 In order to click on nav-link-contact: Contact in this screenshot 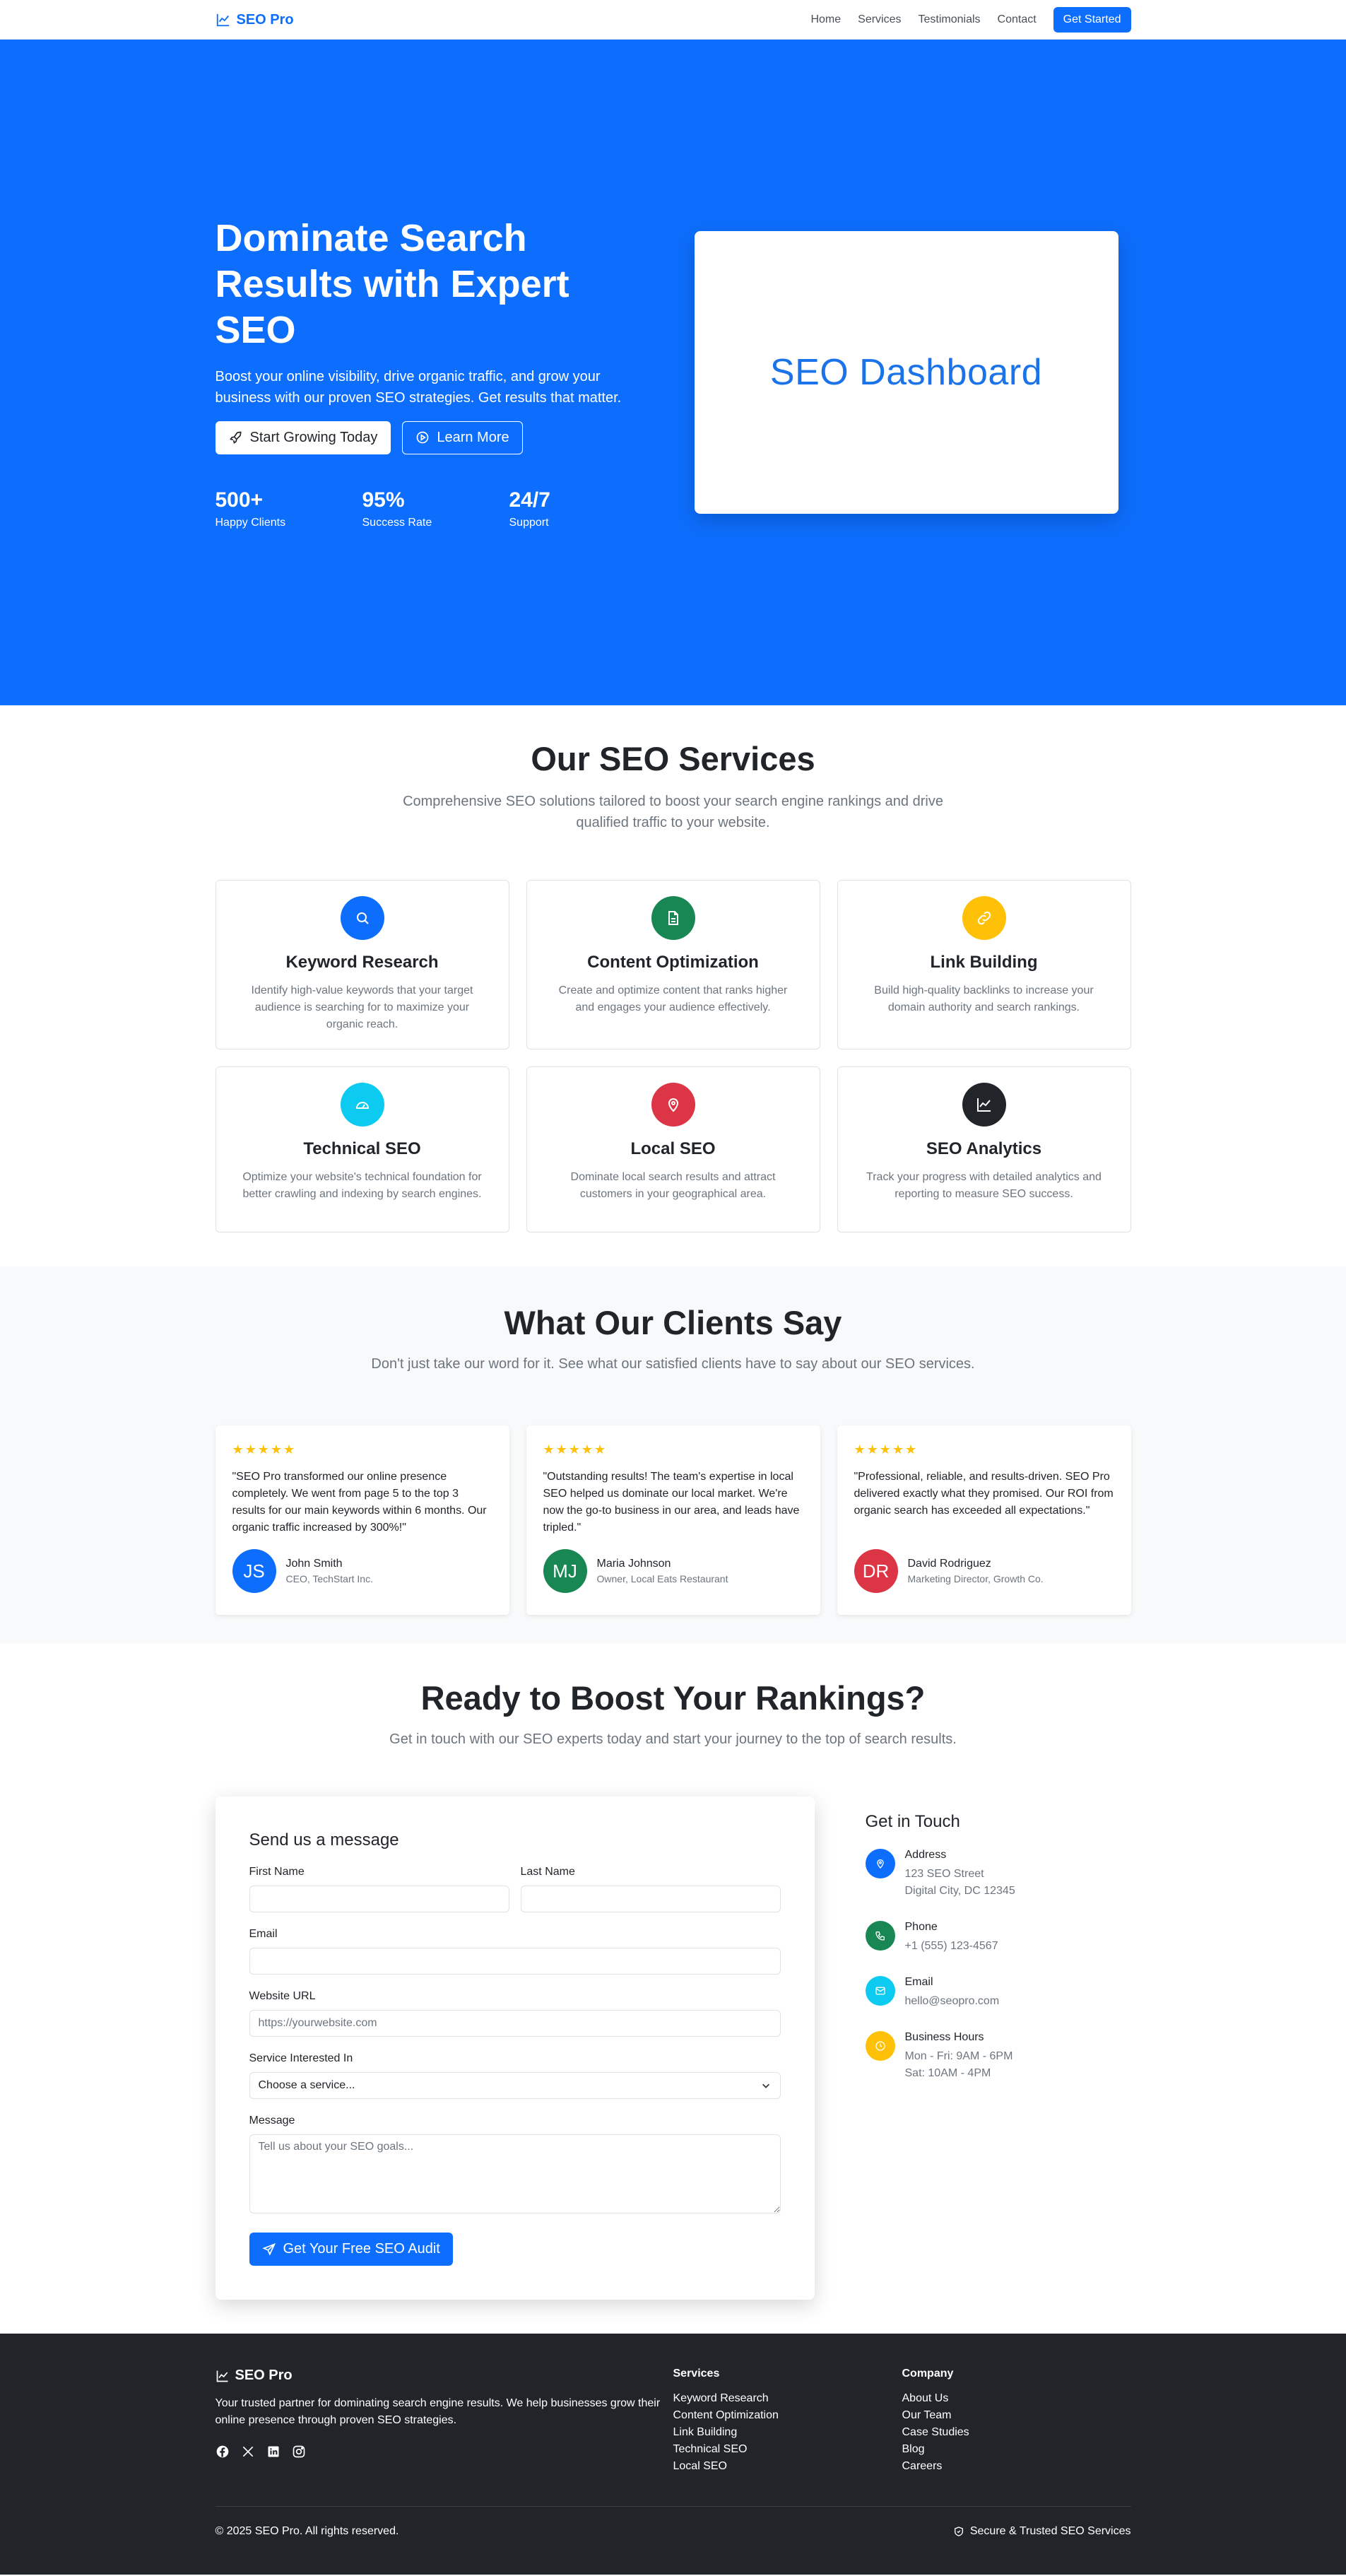, I will do `click(1017, 19)`.